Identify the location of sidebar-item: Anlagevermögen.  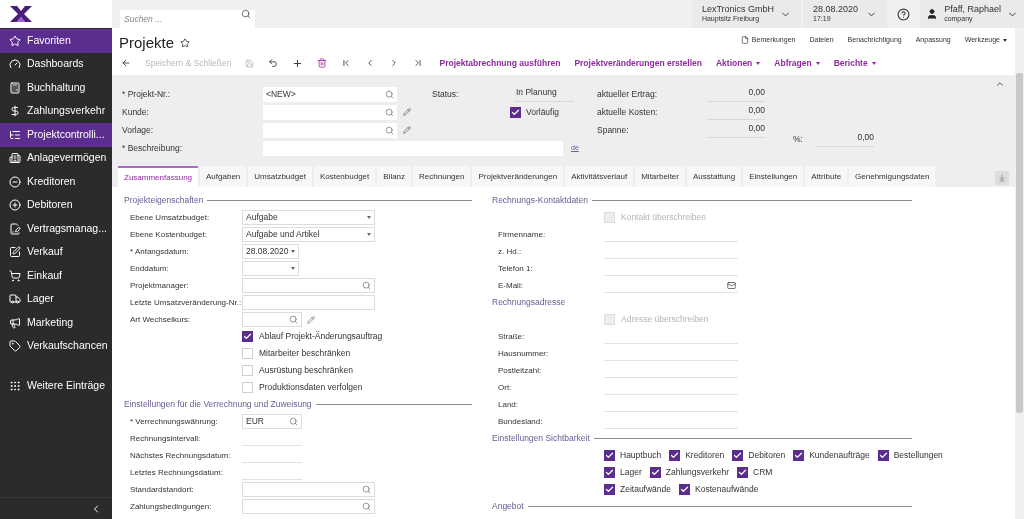
(56, 158).